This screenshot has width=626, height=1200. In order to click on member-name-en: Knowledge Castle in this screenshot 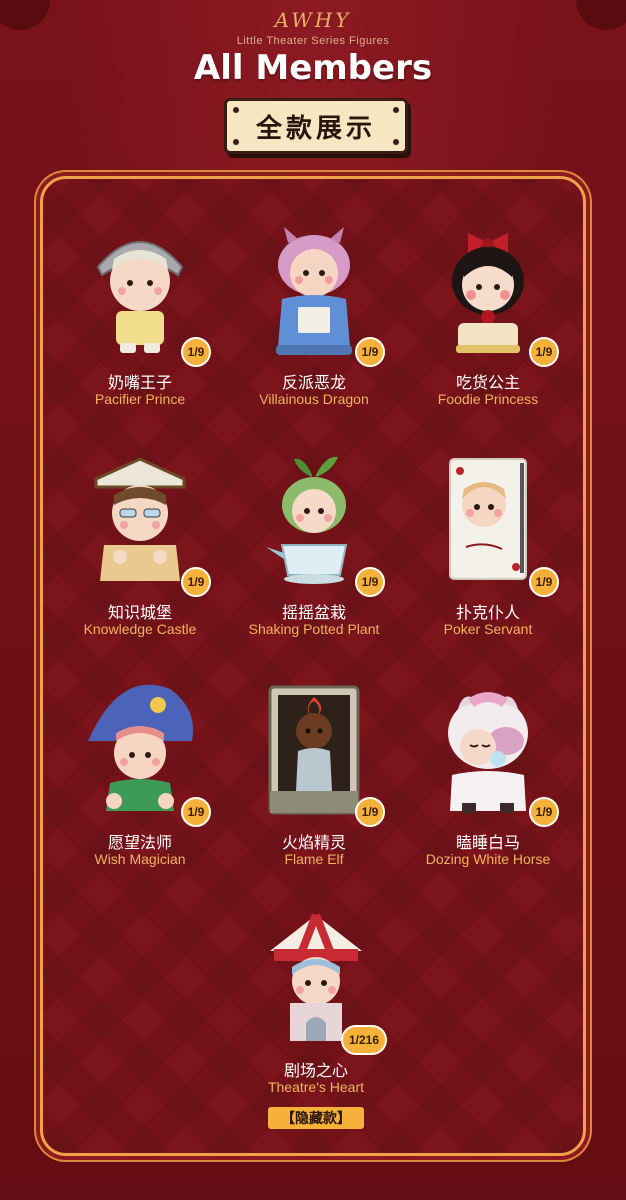, I will do `click(140, 629)`.